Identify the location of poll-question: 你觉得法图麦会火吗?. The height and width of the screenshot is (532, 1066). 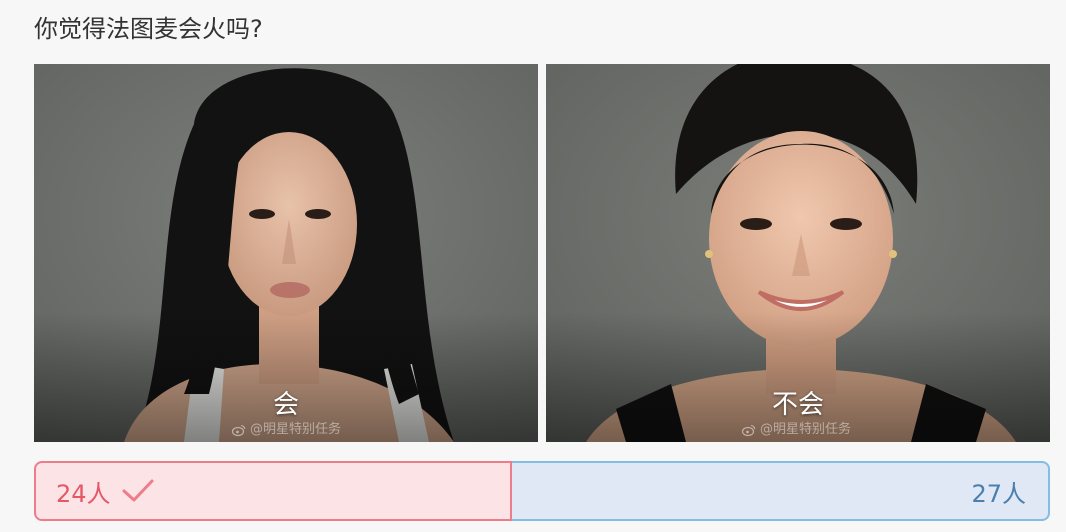
(148, 29).